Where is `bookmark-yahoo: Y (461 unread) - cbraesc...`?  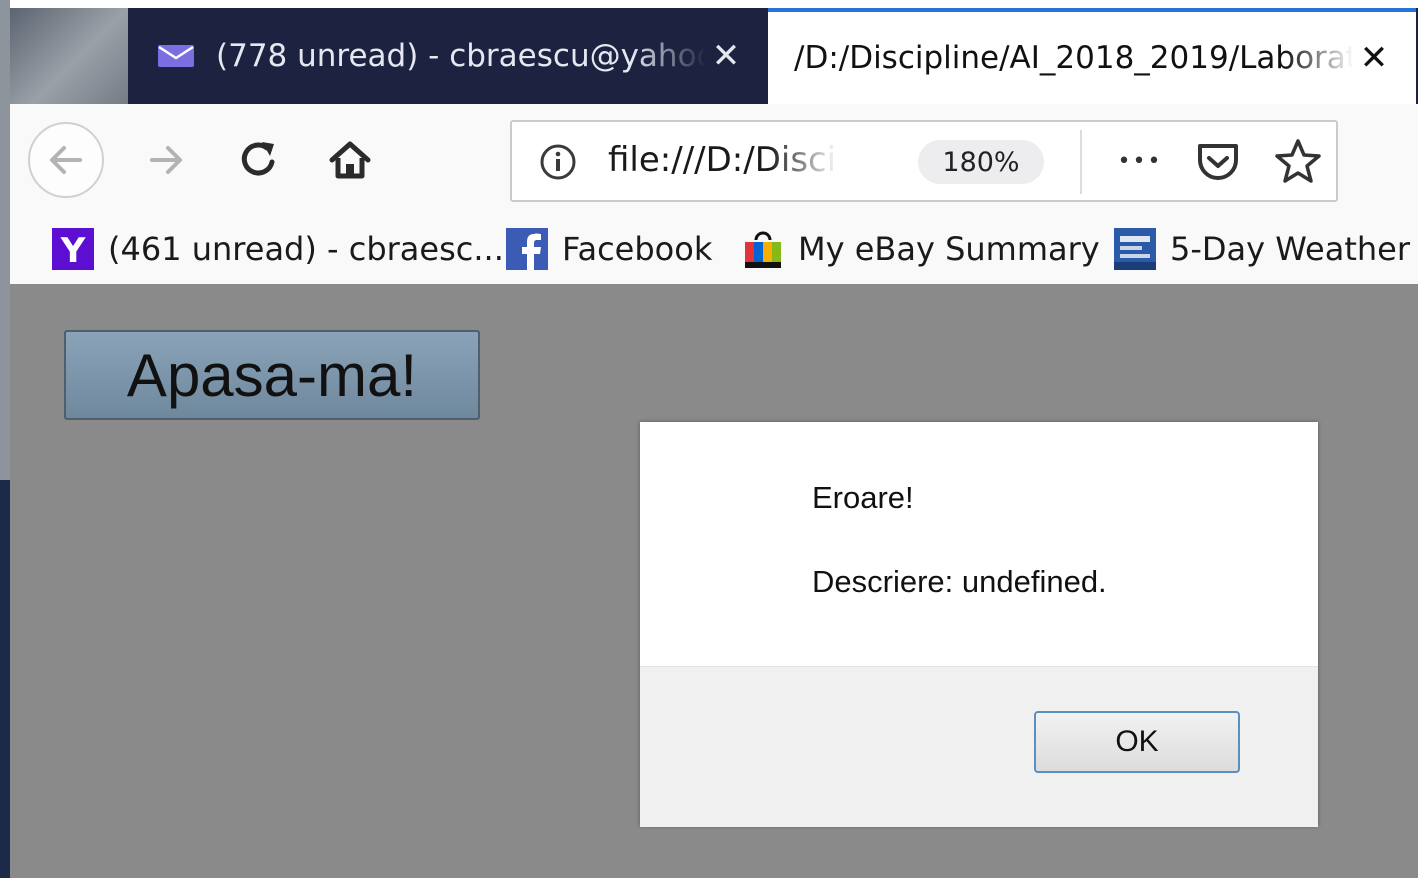 bookmark-yahoo: Y (461 unread) - cbraesc... is located at coordinates (278, 249).